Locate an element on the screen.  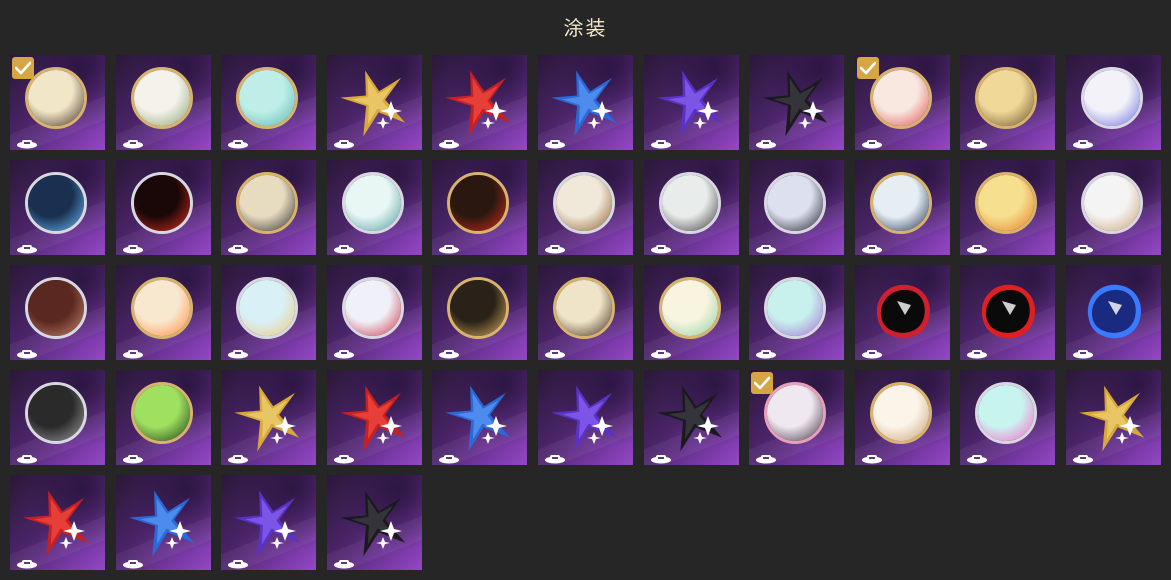
emblem-aqua-gem-icon is located at coordinates (795, 308).